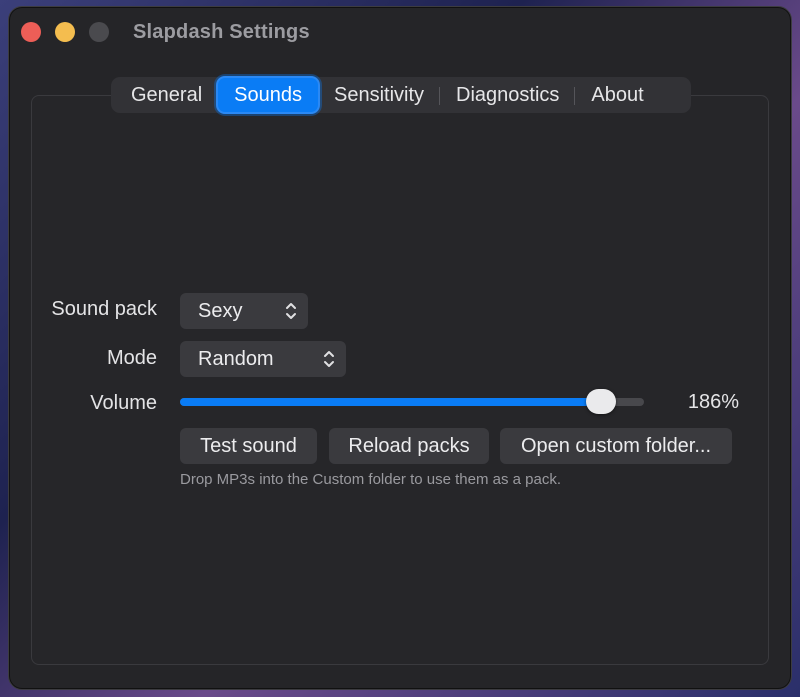  What do you see at coordinates (131, 358) in the screenshot?
I see `mode-label: Mode` at bounding box center [131, 358].